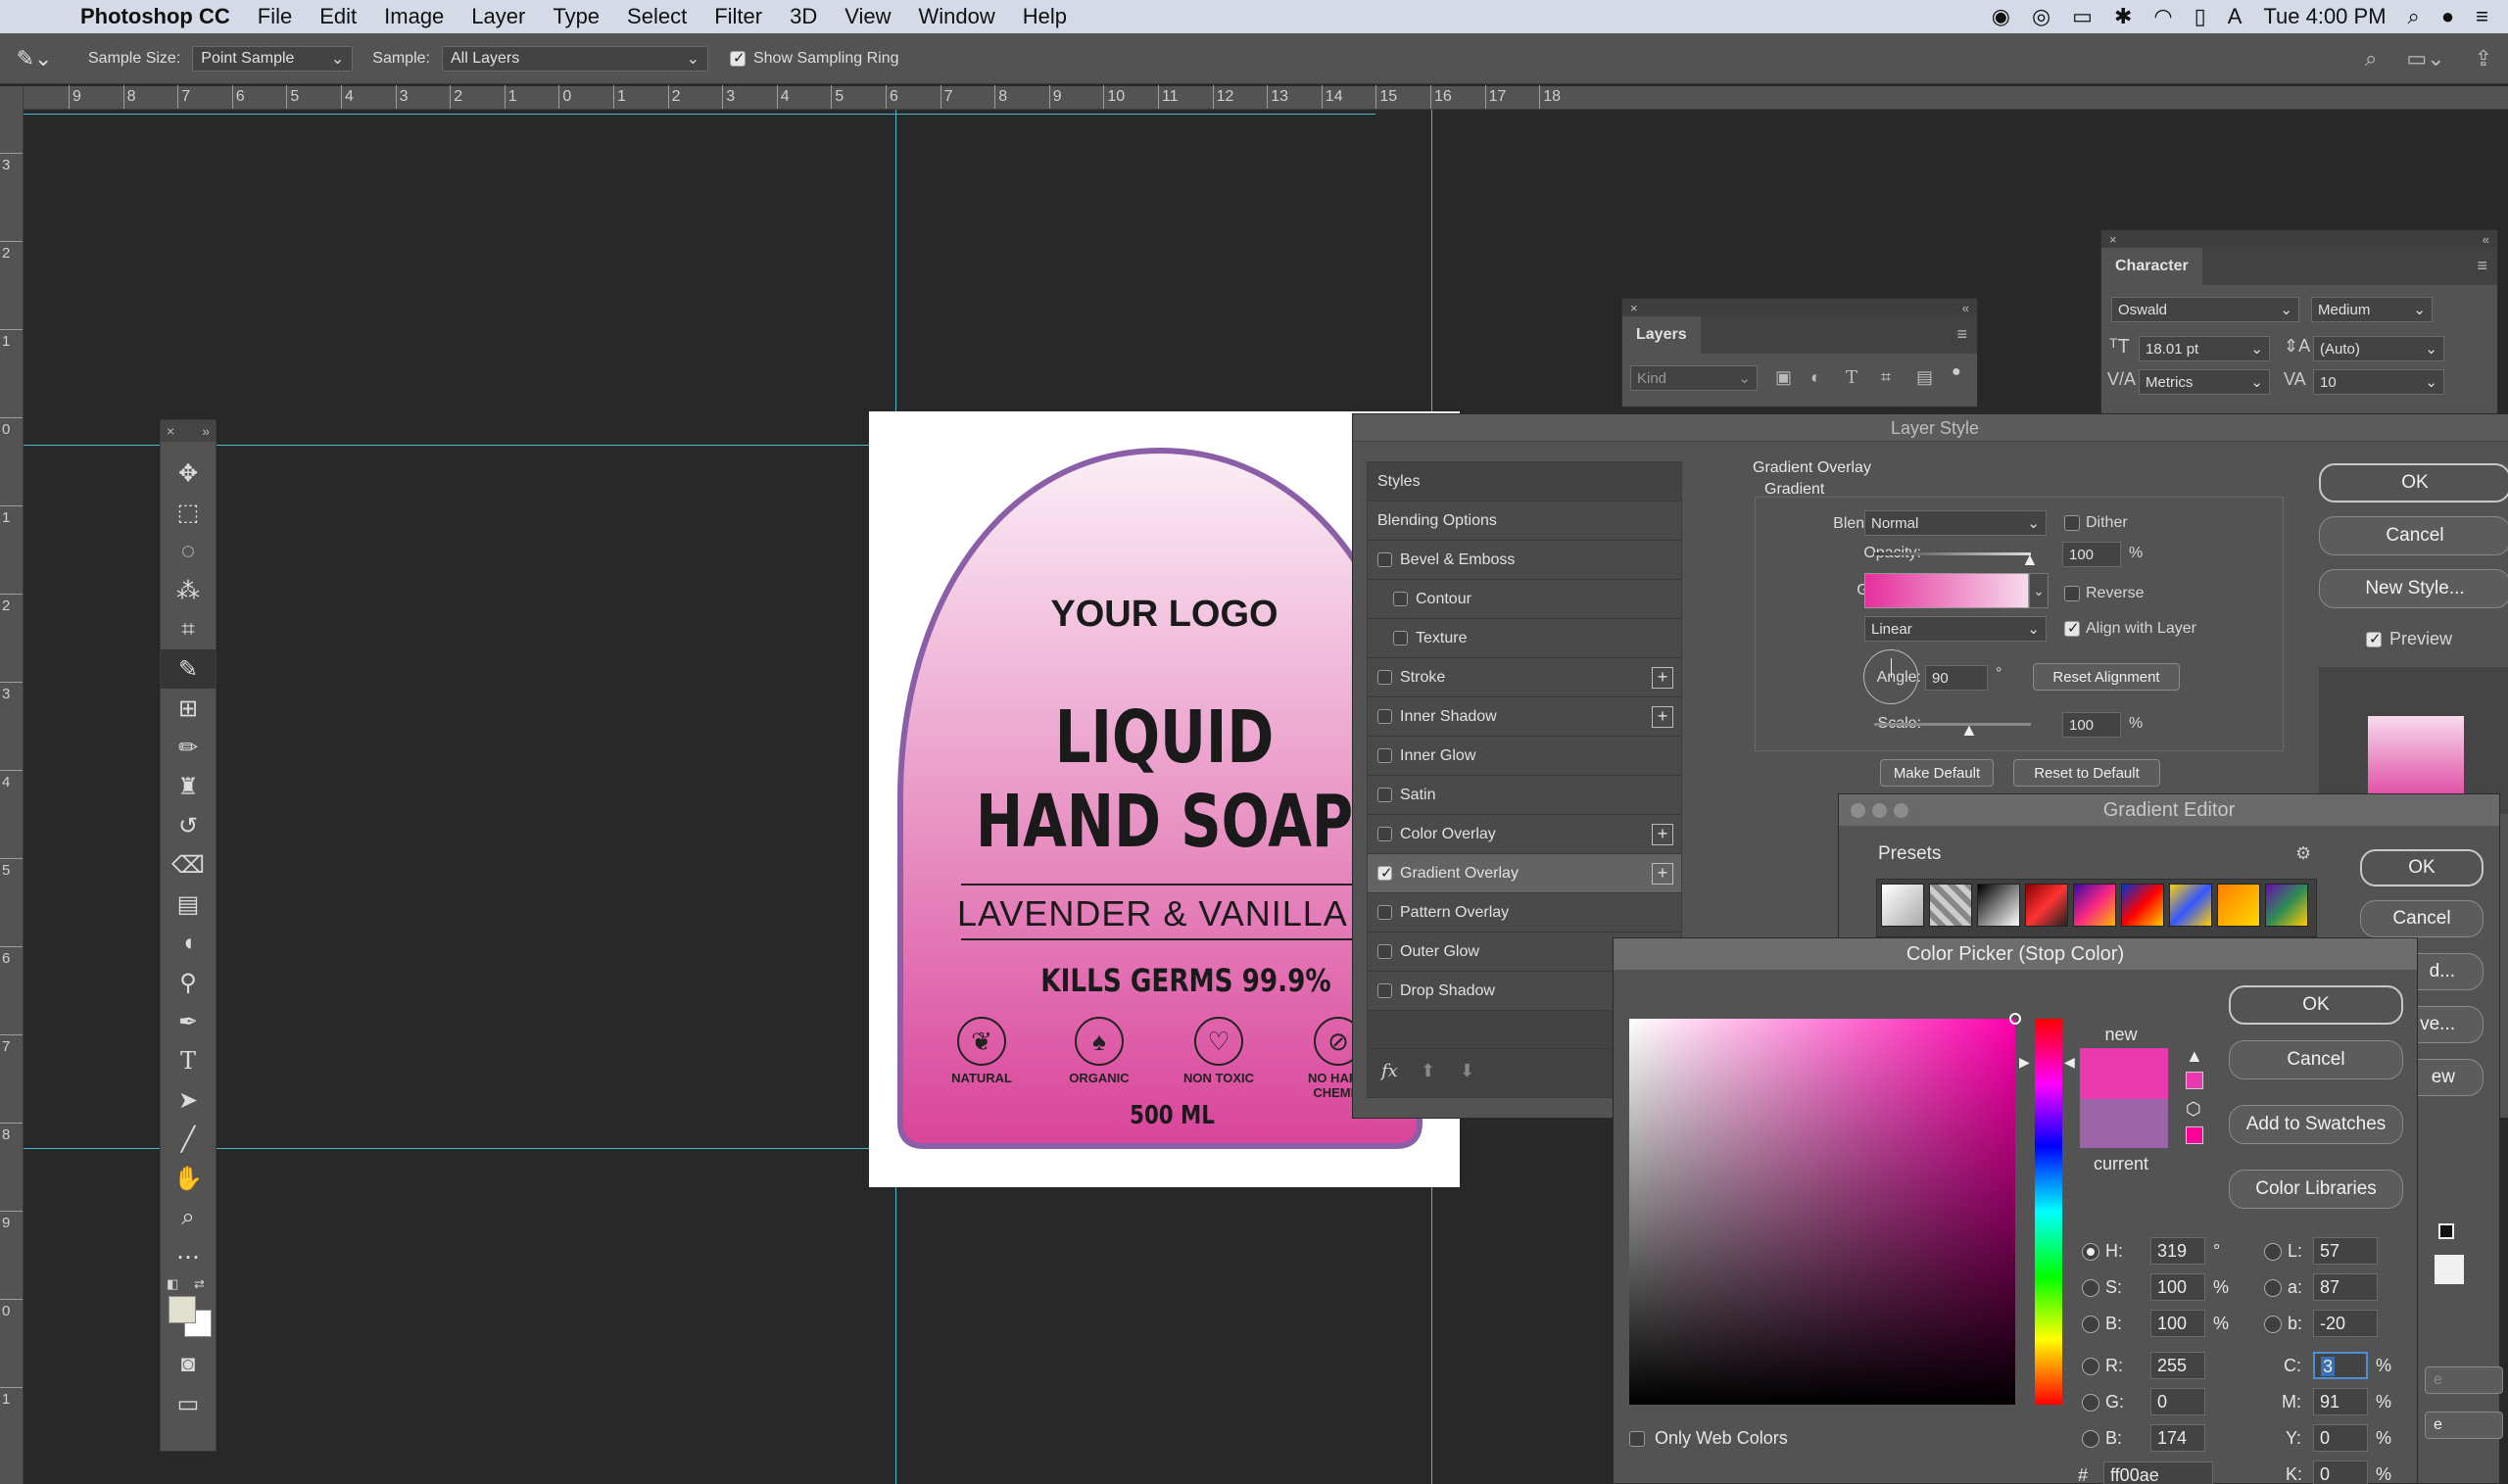 This screenshot has height=1484, width=2508. What do you see at coordinates (1637, 1439) in the screenshot?
I see `only-web-colors-checkbox` at bounding box center [1637, 1439].